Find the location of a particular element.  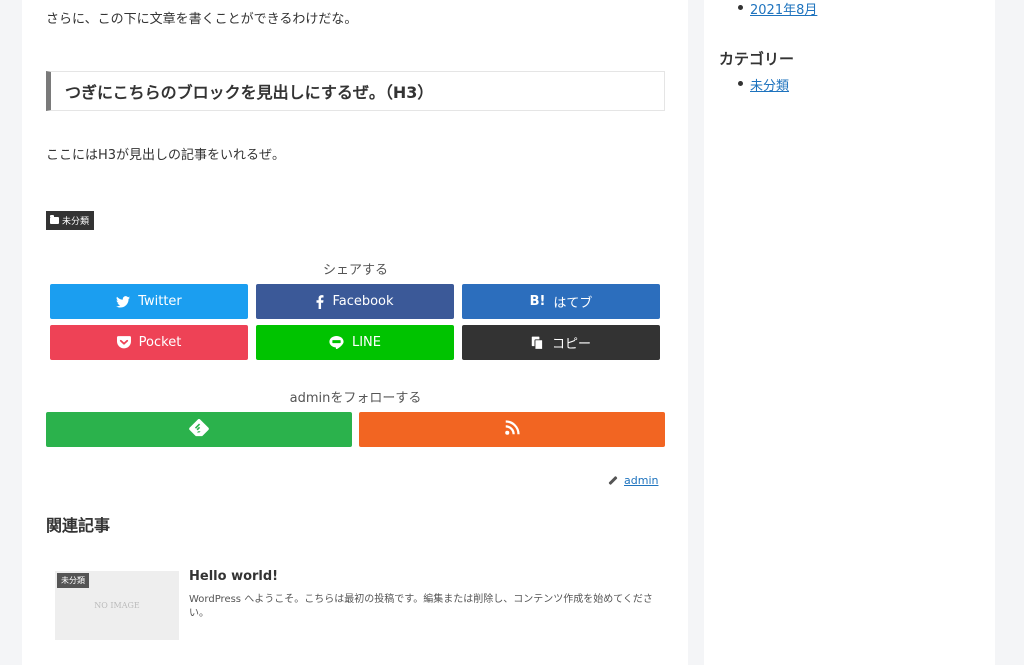

author-link: admin is located at coordinates (641, 480).